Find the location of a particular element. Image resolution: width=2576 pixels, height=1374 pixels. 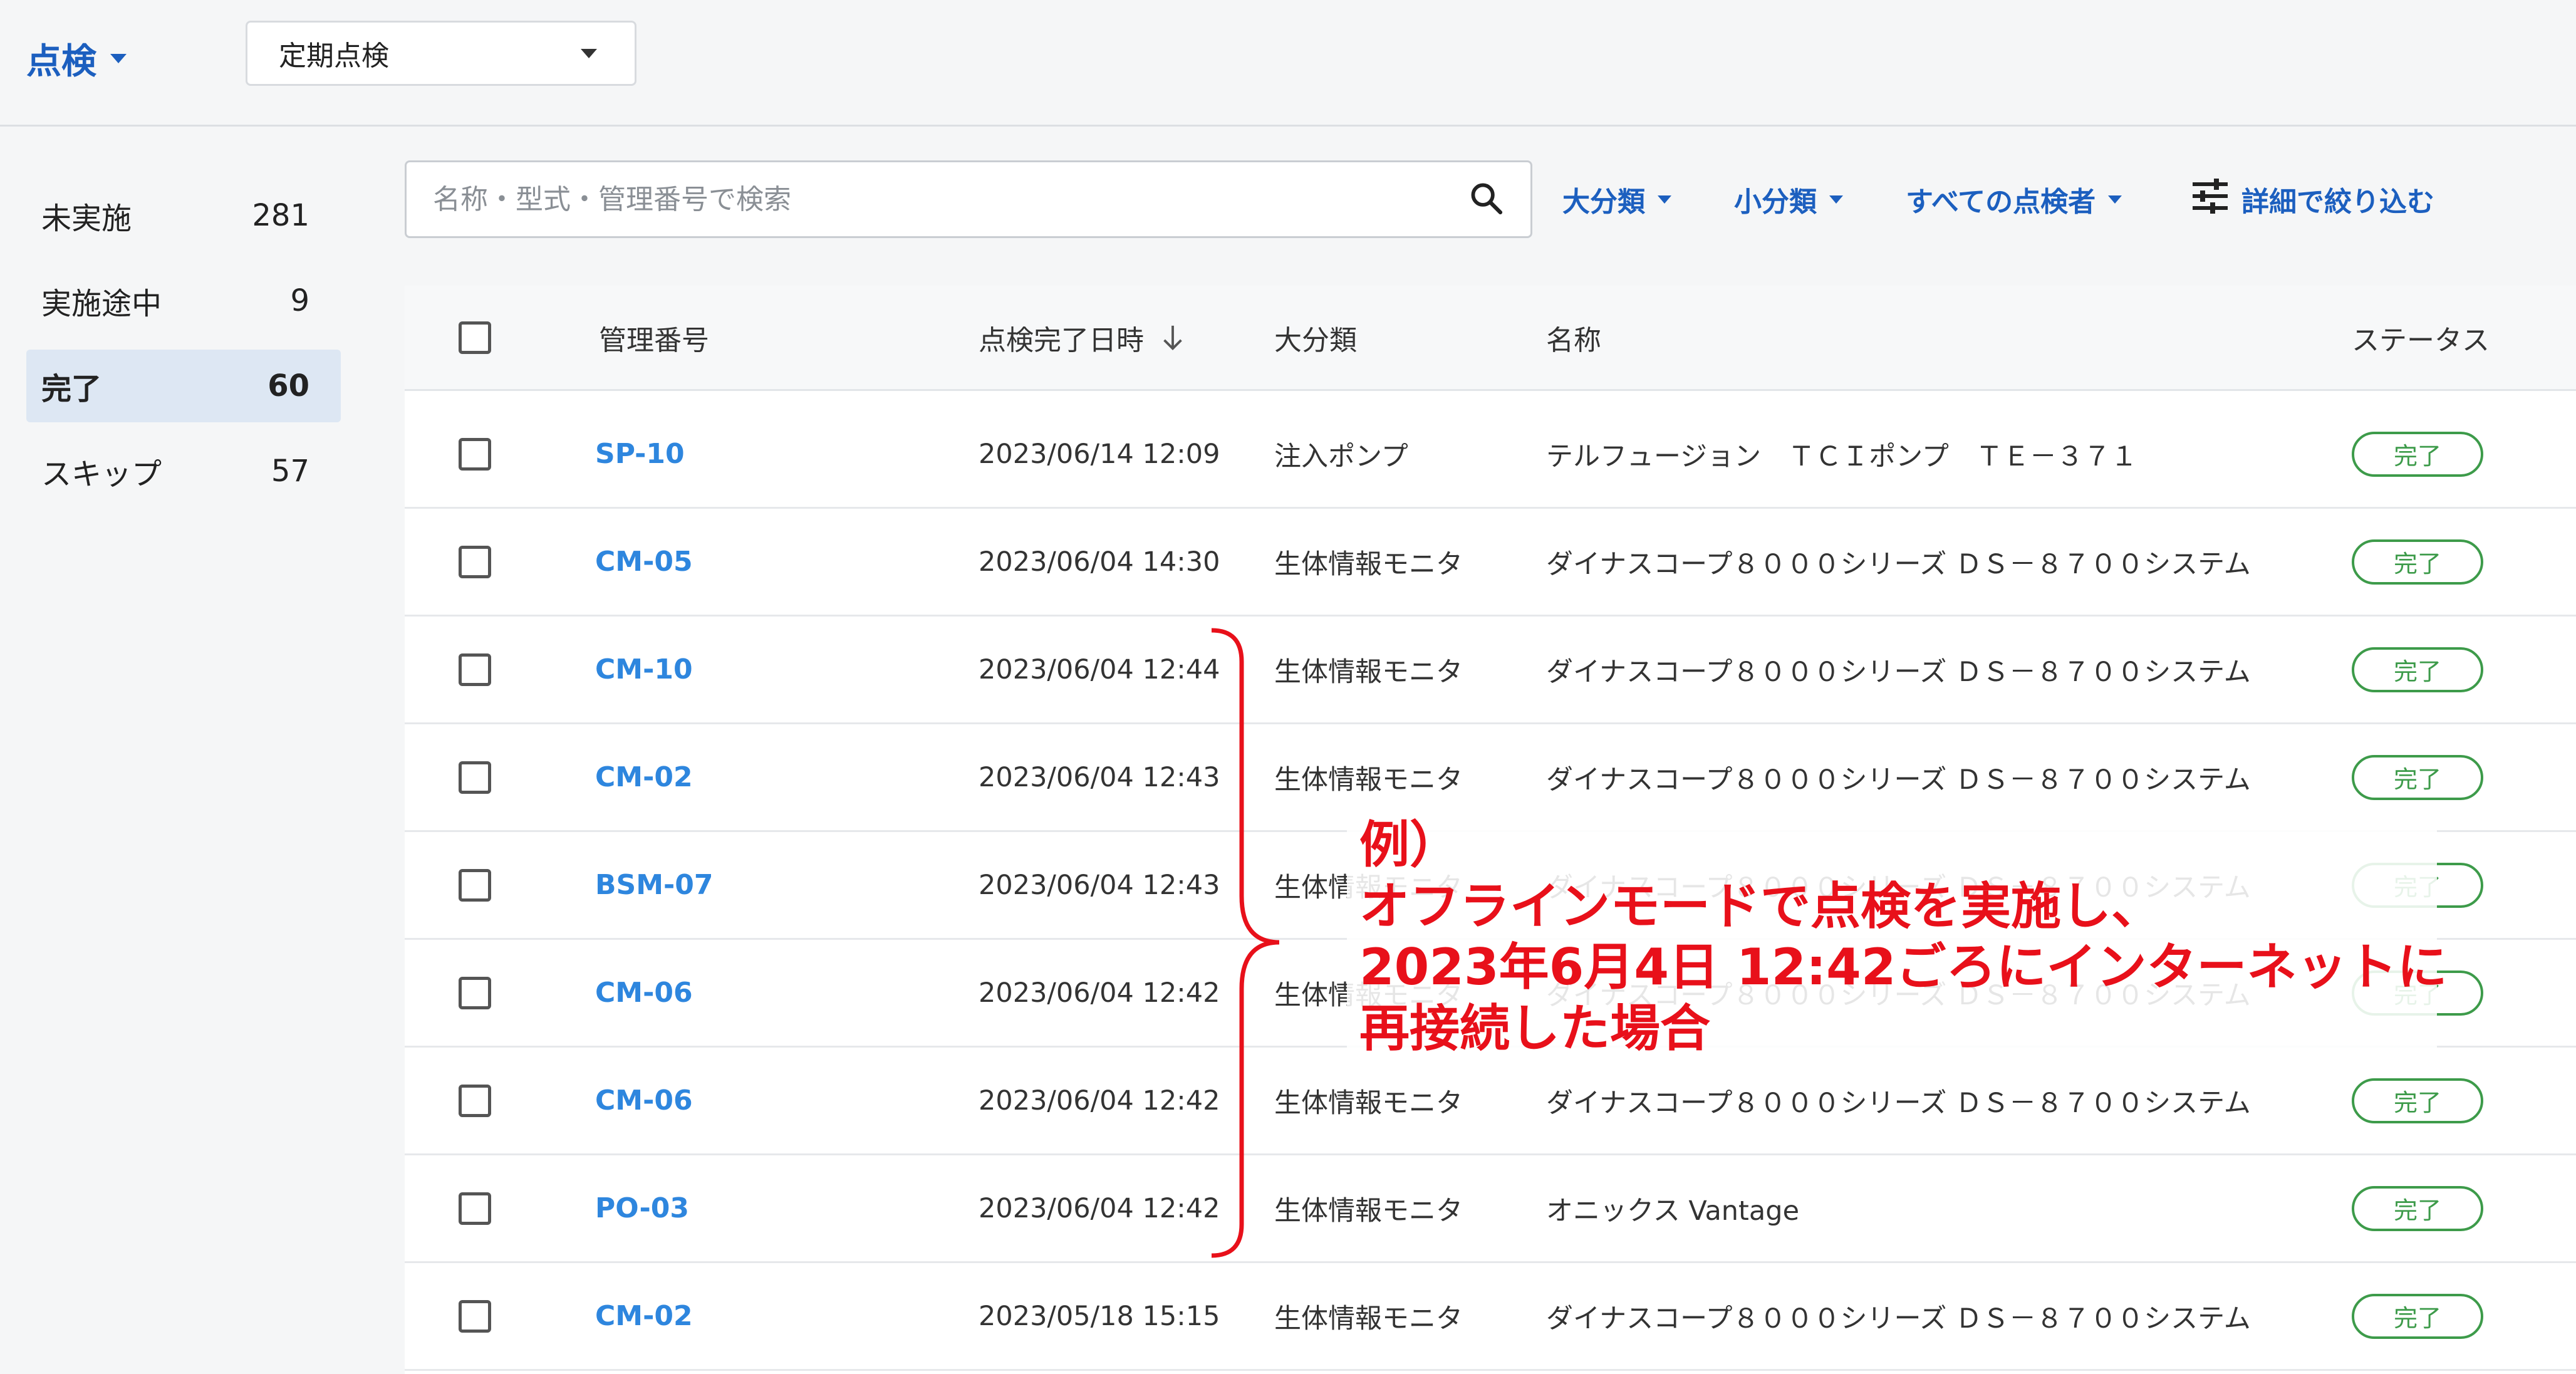

sidebar-item: スキップ 57 is located at coordinates (183, 471).